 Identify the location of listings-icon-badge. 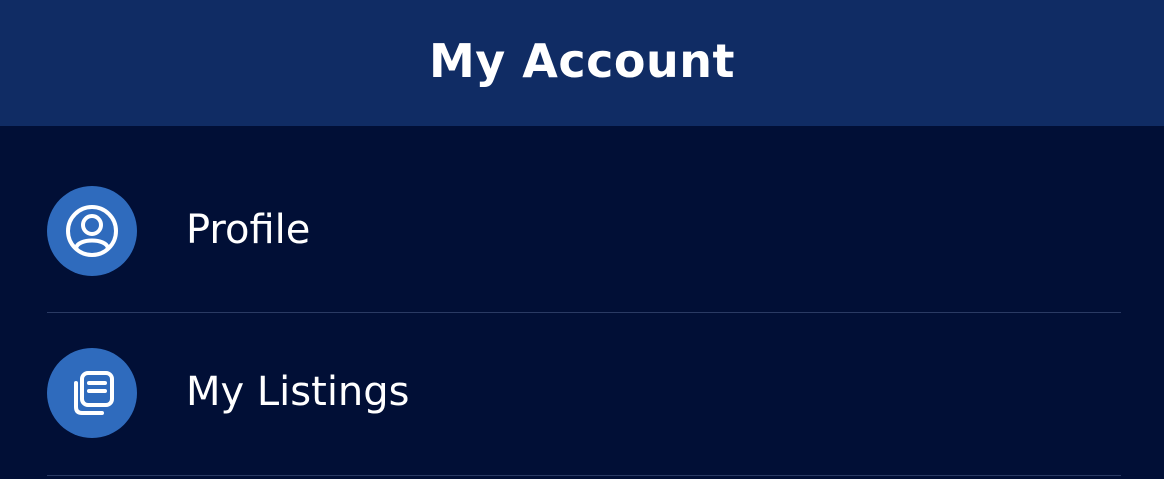
(92, 393).